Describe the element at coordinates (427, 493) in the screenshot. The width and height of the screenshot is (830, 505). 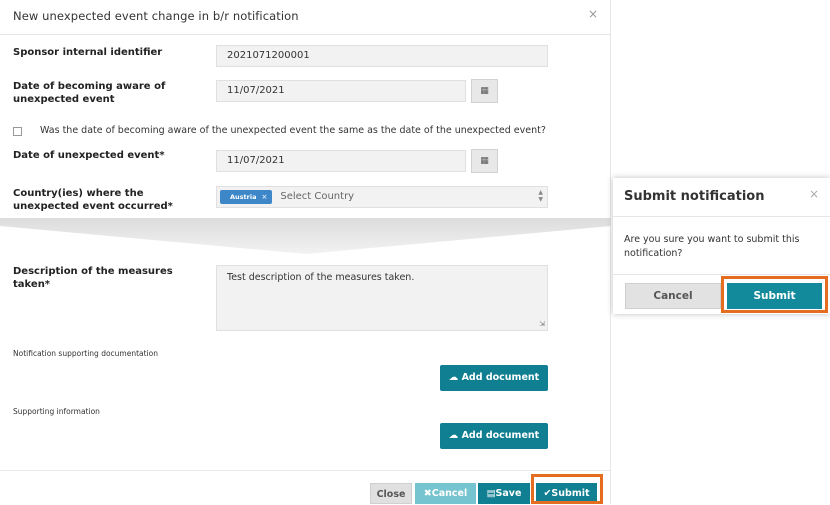
I see `x-icon: ✖` at that location.